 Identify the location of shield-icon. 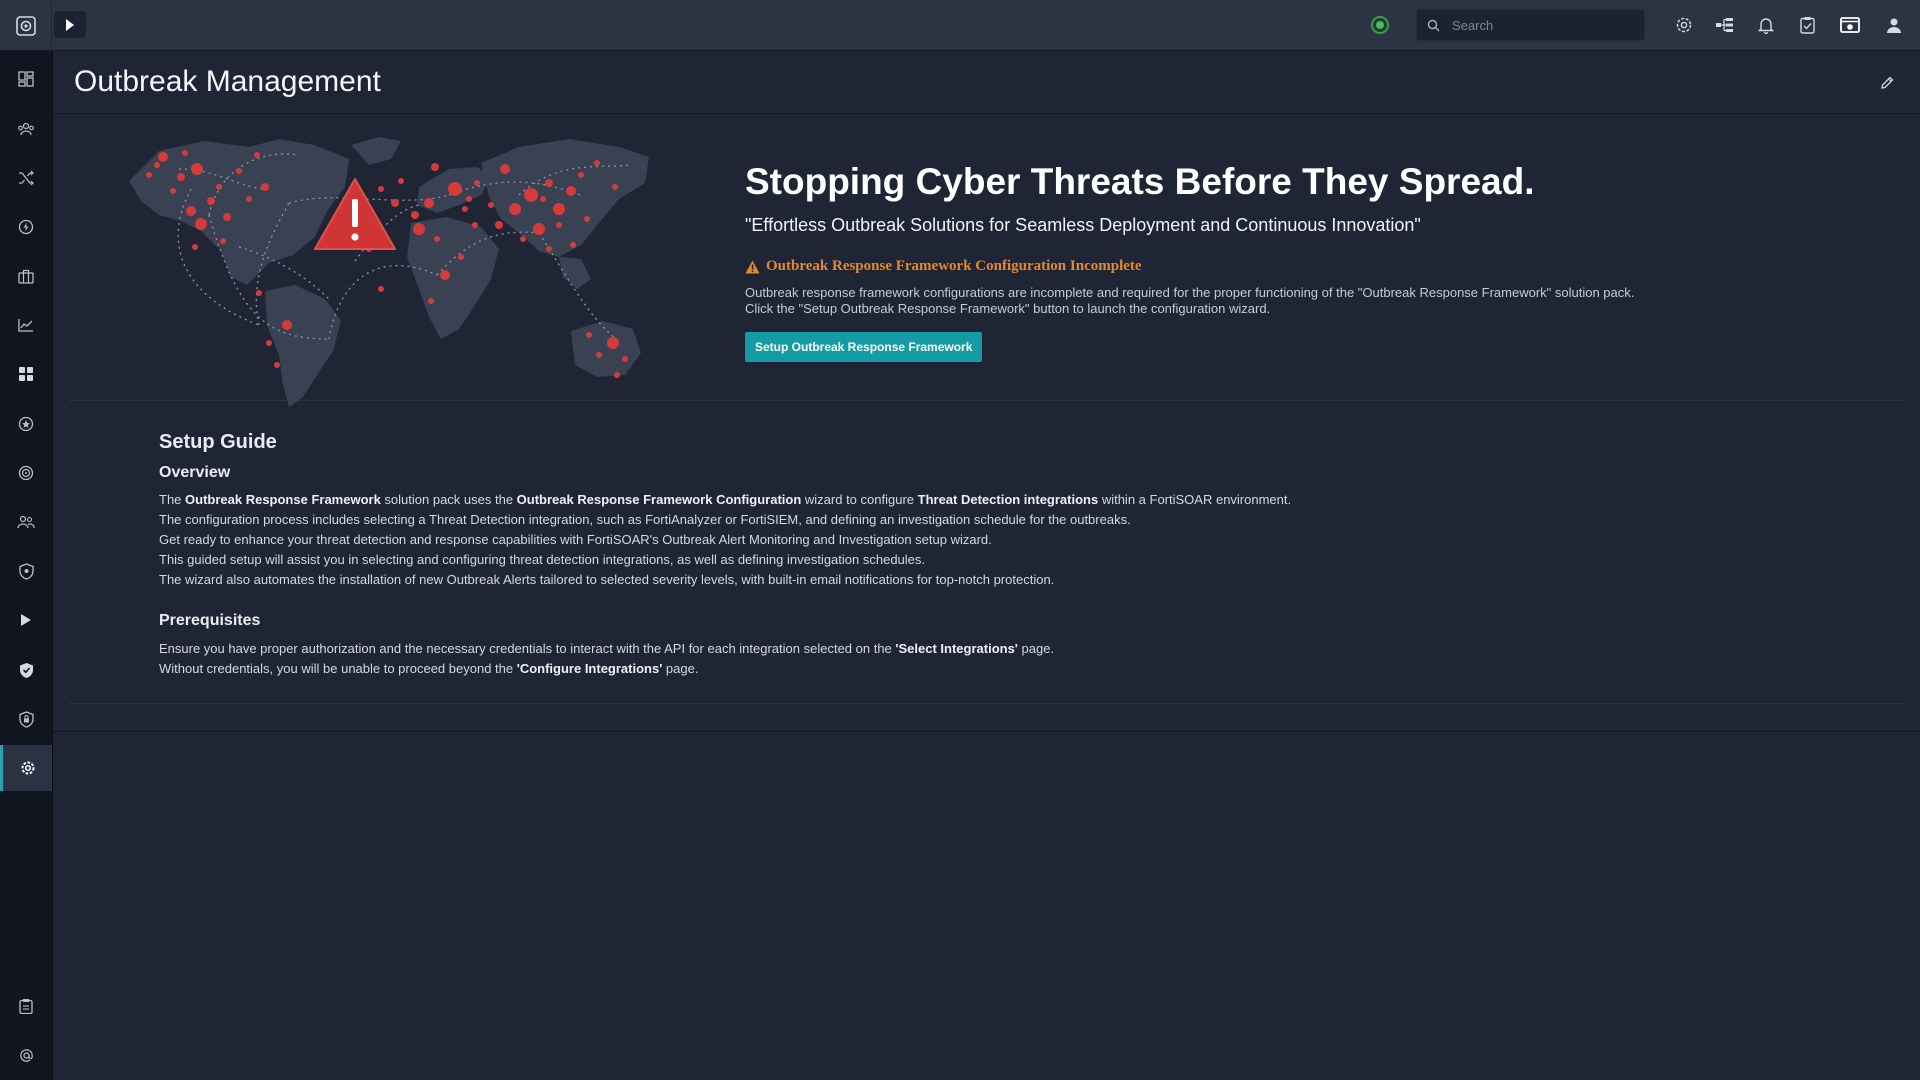
(26, 571).